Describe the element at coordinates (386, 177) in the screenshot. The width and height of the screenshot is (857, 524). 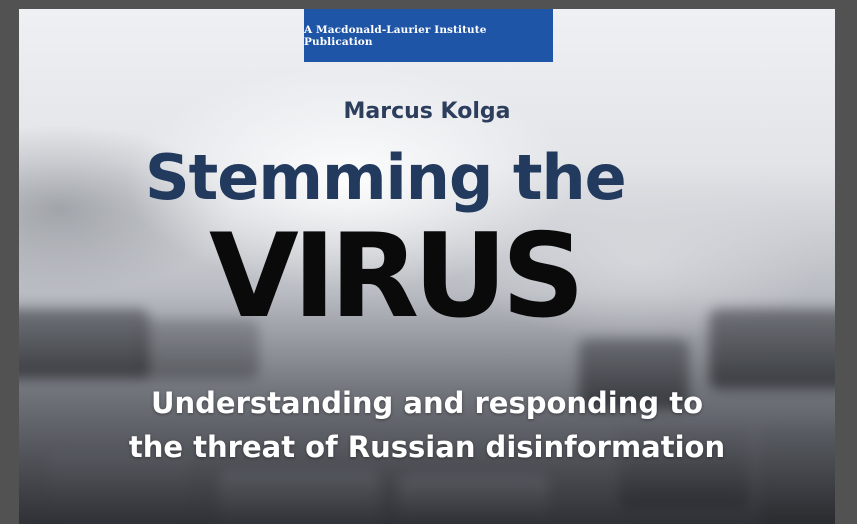
I see `title-line-1: Stemming the` at that location.